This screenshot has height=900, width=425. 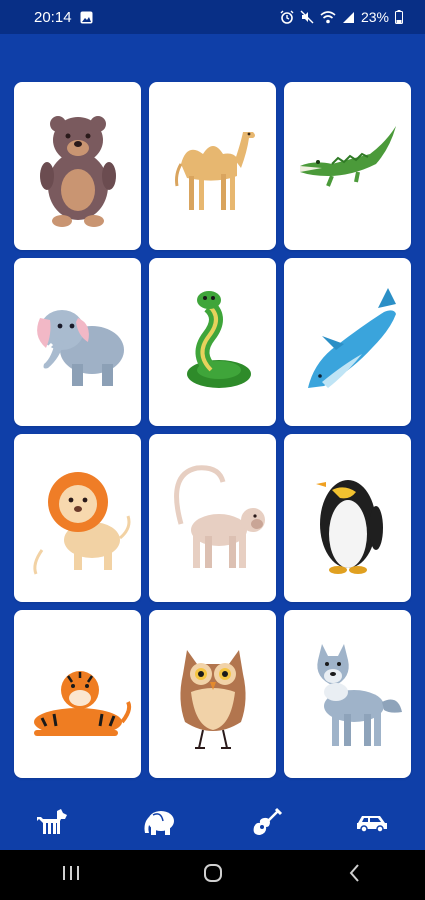 I want to click on battery-icon, so click(x=399, y=17).